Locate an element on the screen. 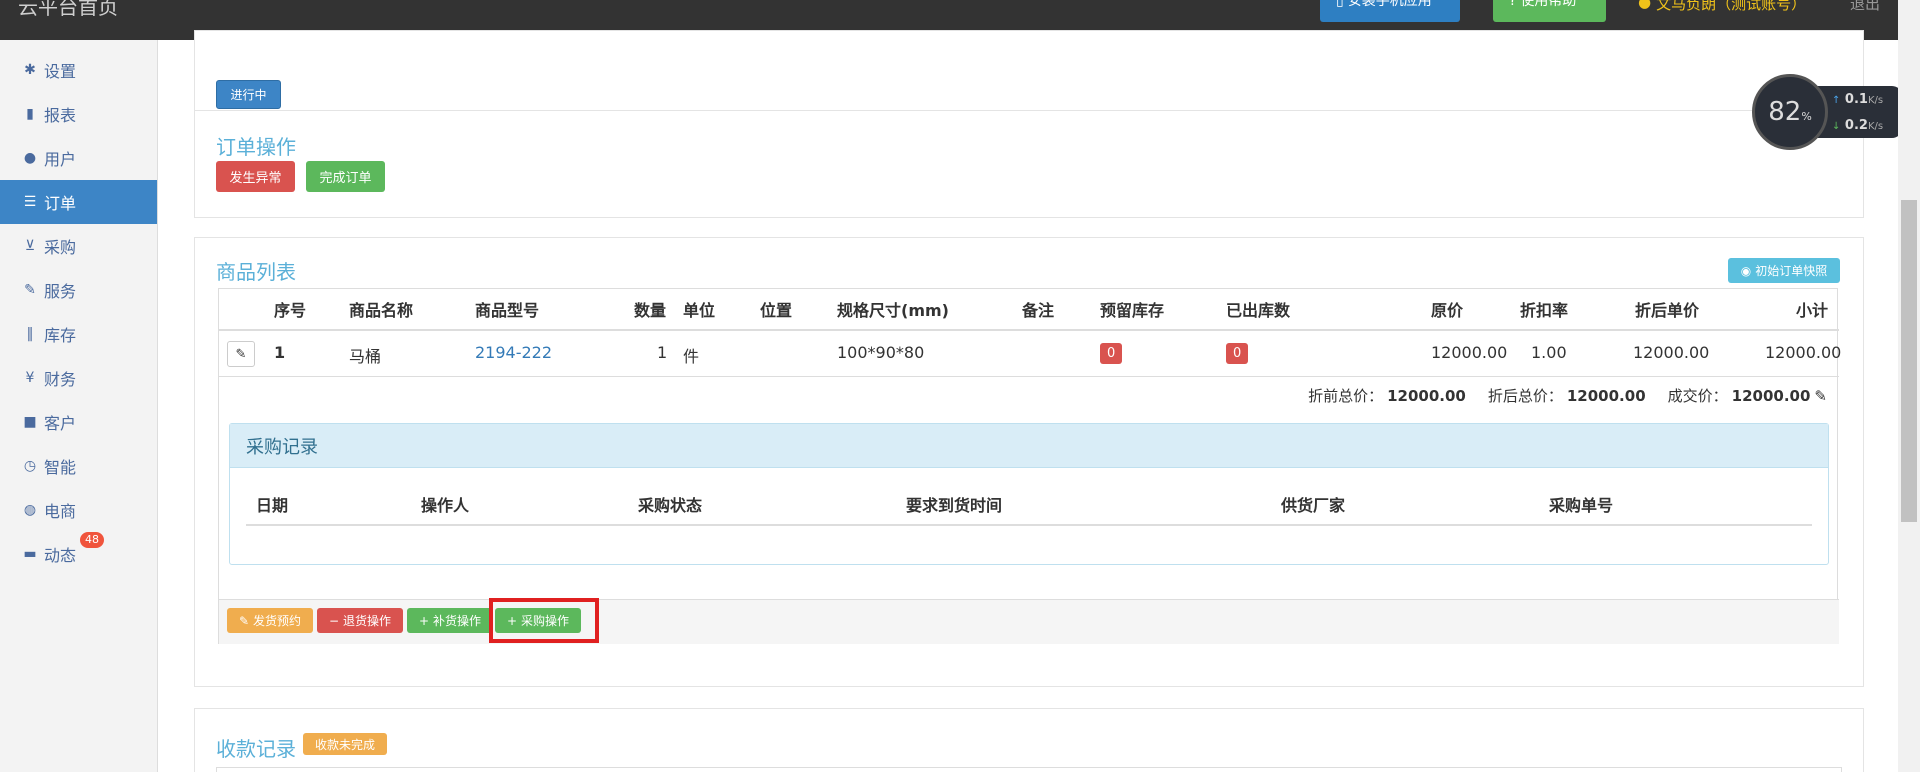  usage-percent-unit: % is located at coordinates (1806, 116).